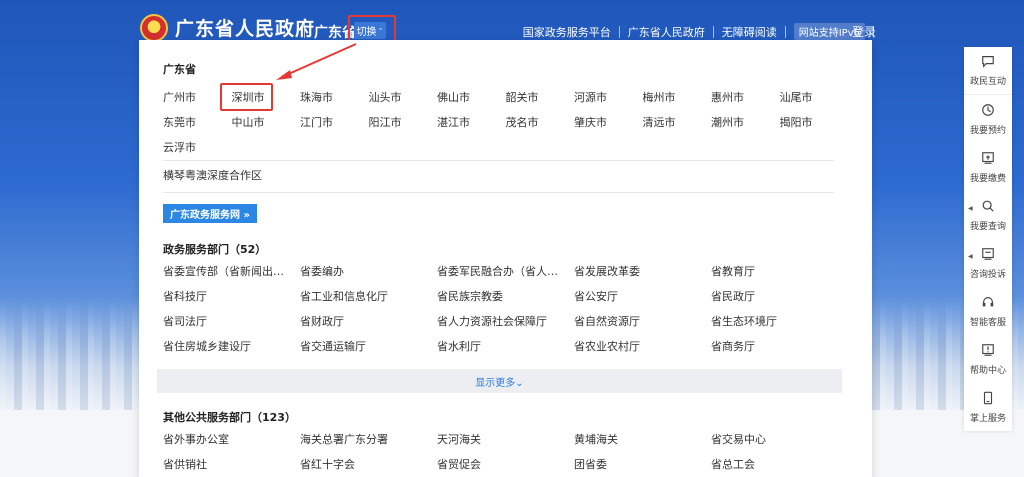  I want to click on side-item-label: 政民互动, so click(987, 82).